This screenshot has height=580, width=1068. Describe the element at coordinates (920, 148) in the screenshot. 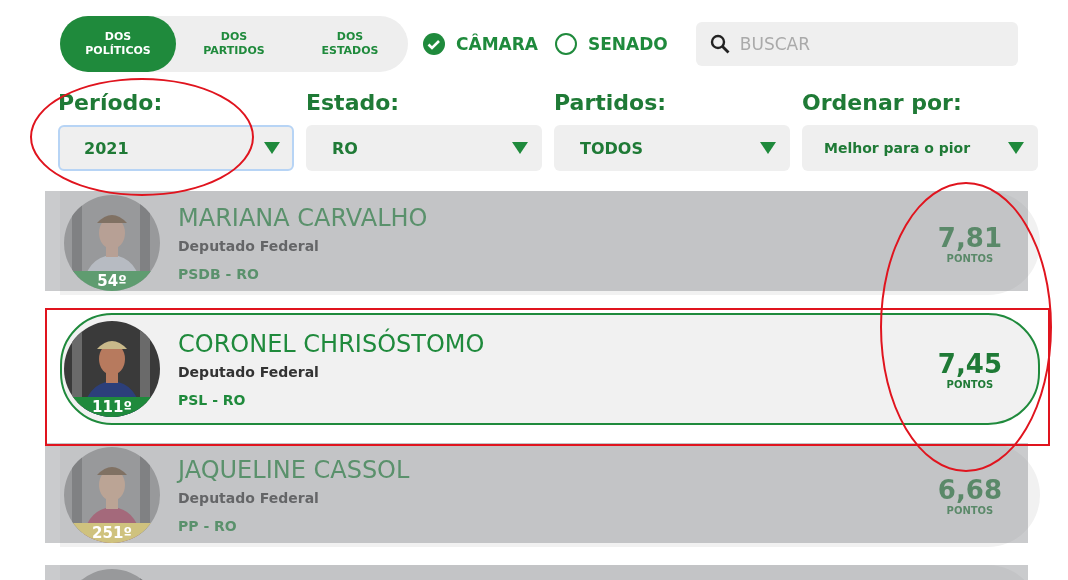

I see `filter-dropdown: Melhor para o pior` at that location.